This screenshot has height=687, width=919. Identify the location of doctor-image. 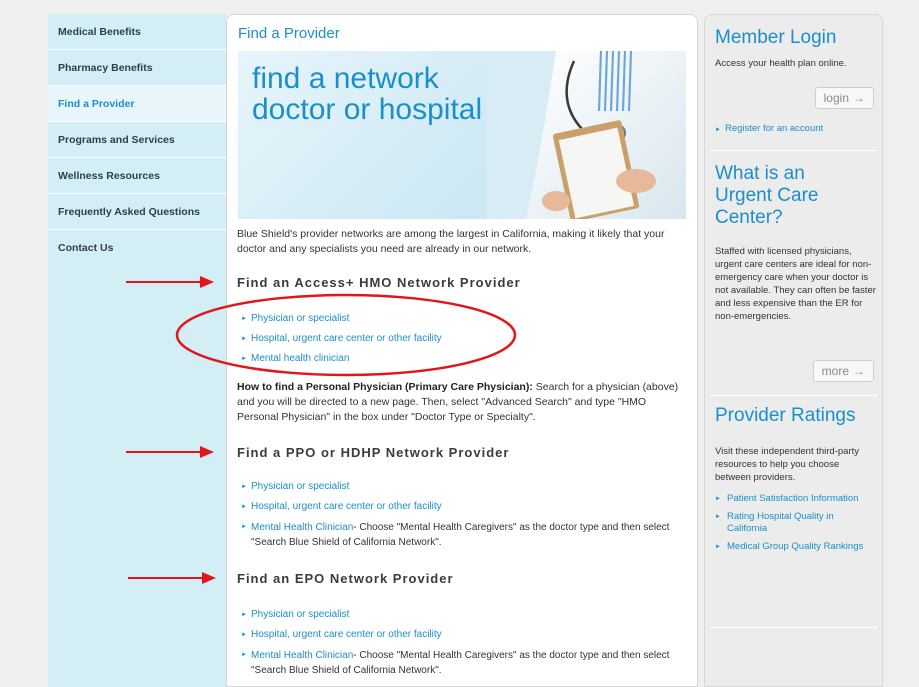
(586, 135).